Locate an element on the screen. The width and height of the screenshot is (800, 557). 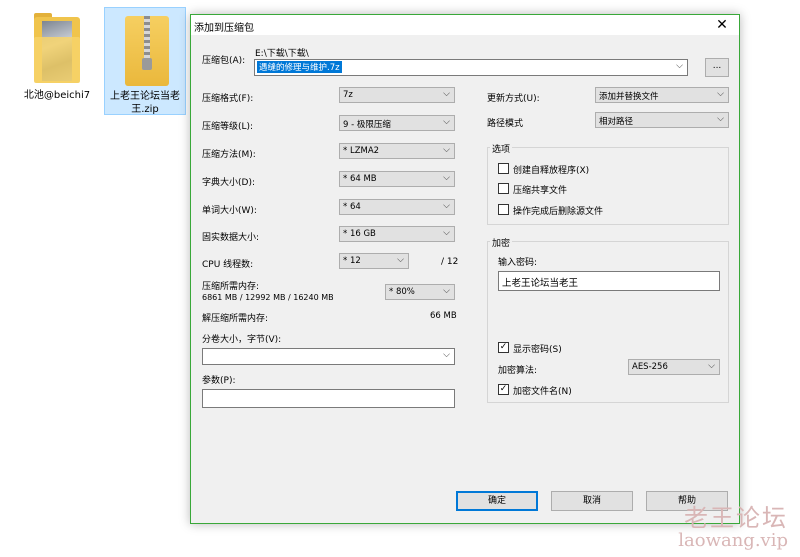
archive-folder-path: E:\下载\下载\ is located at coordinates (282, 54).